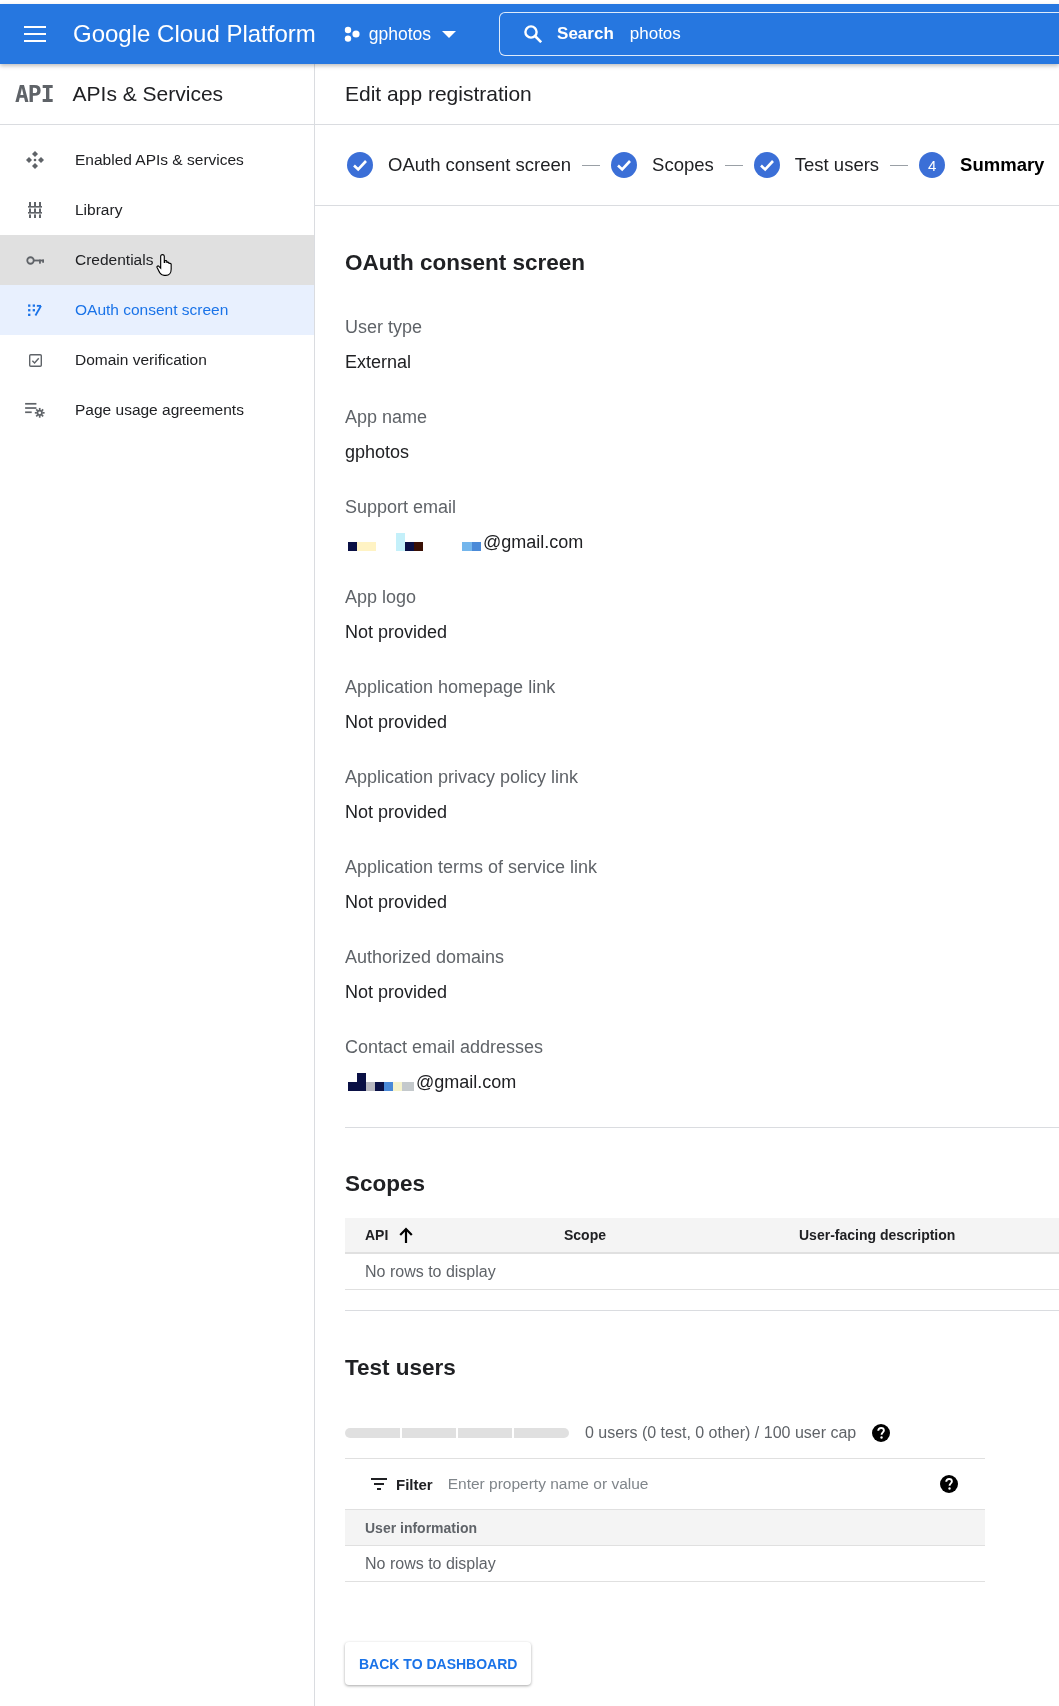 This screenshot has width=1059, height=1706. Describe the element at coordinates (414, 1484) in the screenshot. I see `filter-label: Filter` at that location.